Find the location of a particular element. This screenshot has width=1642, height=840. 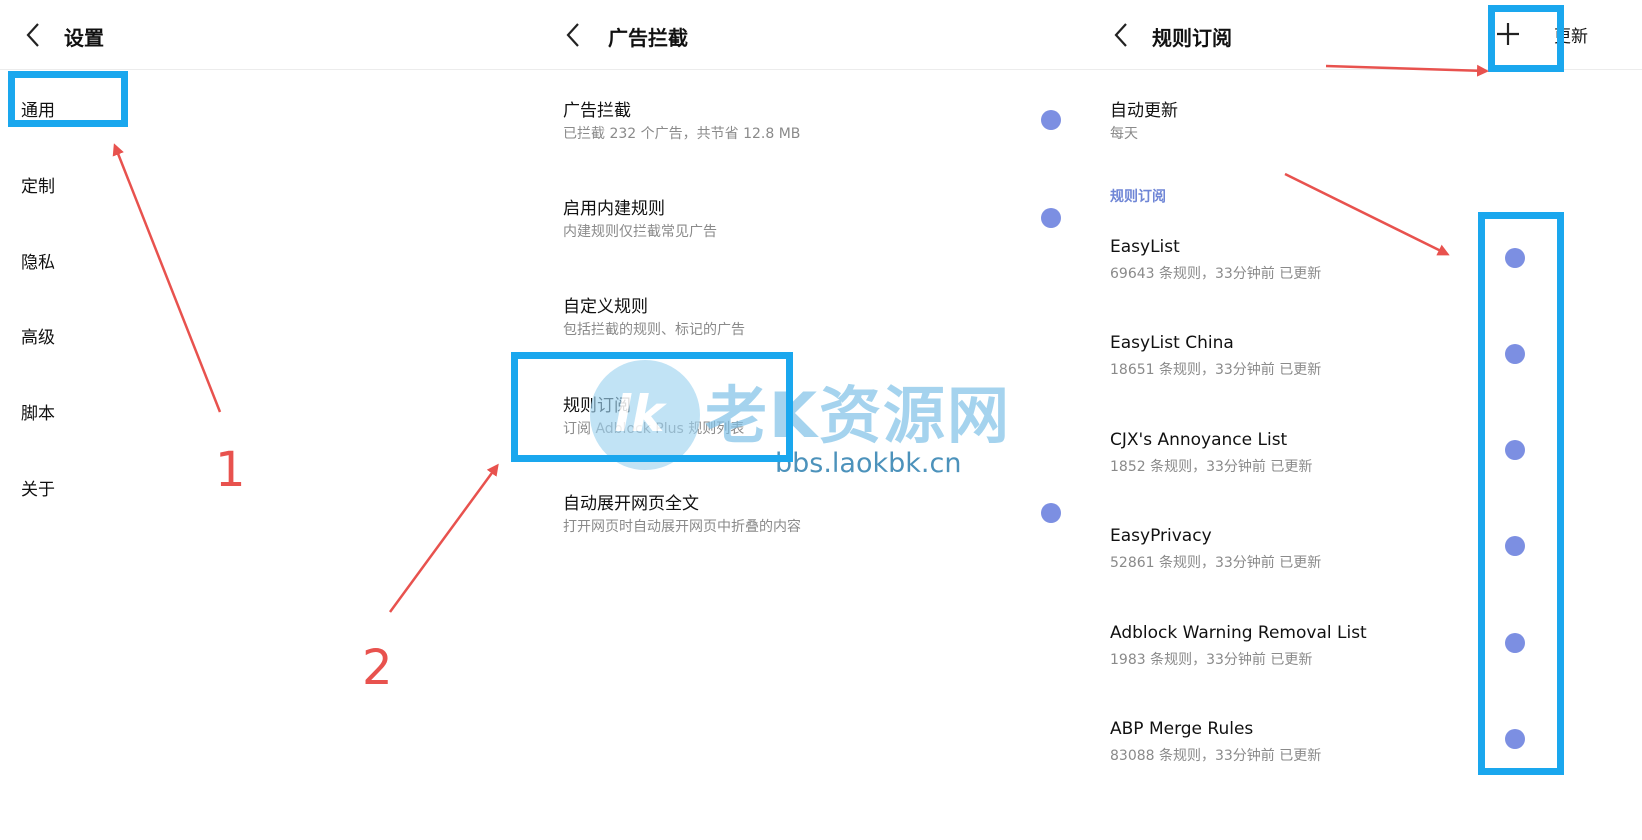

add-subscription-icon is located at coordinates (1508, 34).